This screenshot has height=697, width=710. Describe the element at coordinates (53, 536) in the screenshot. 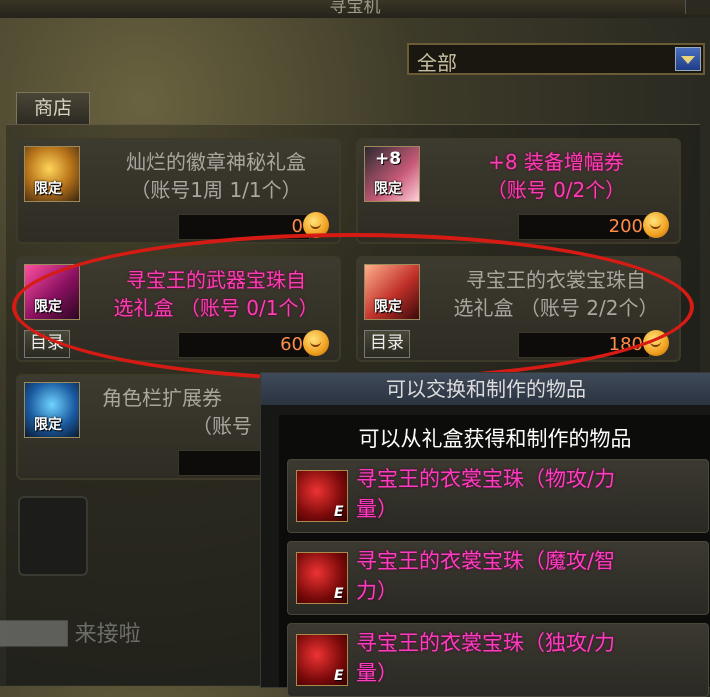

I see `empty-item-slot` at that location.